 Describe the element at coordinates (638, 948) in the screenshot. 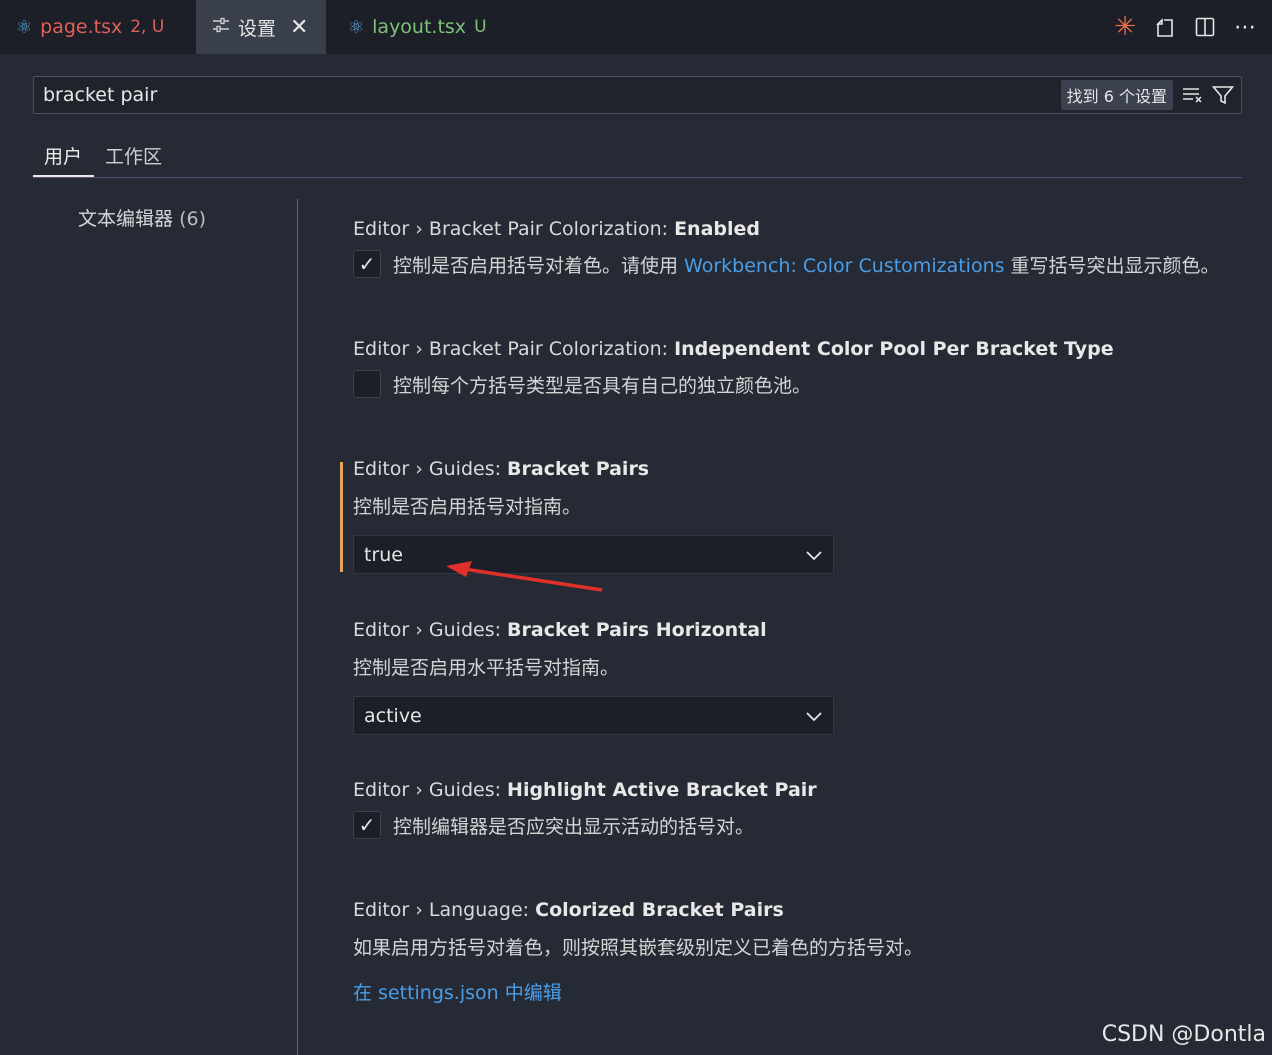

I see `setting-description: 如果启用方括号对着色，则按照其嵌套级别定义已着色的方括号对。` at that location.